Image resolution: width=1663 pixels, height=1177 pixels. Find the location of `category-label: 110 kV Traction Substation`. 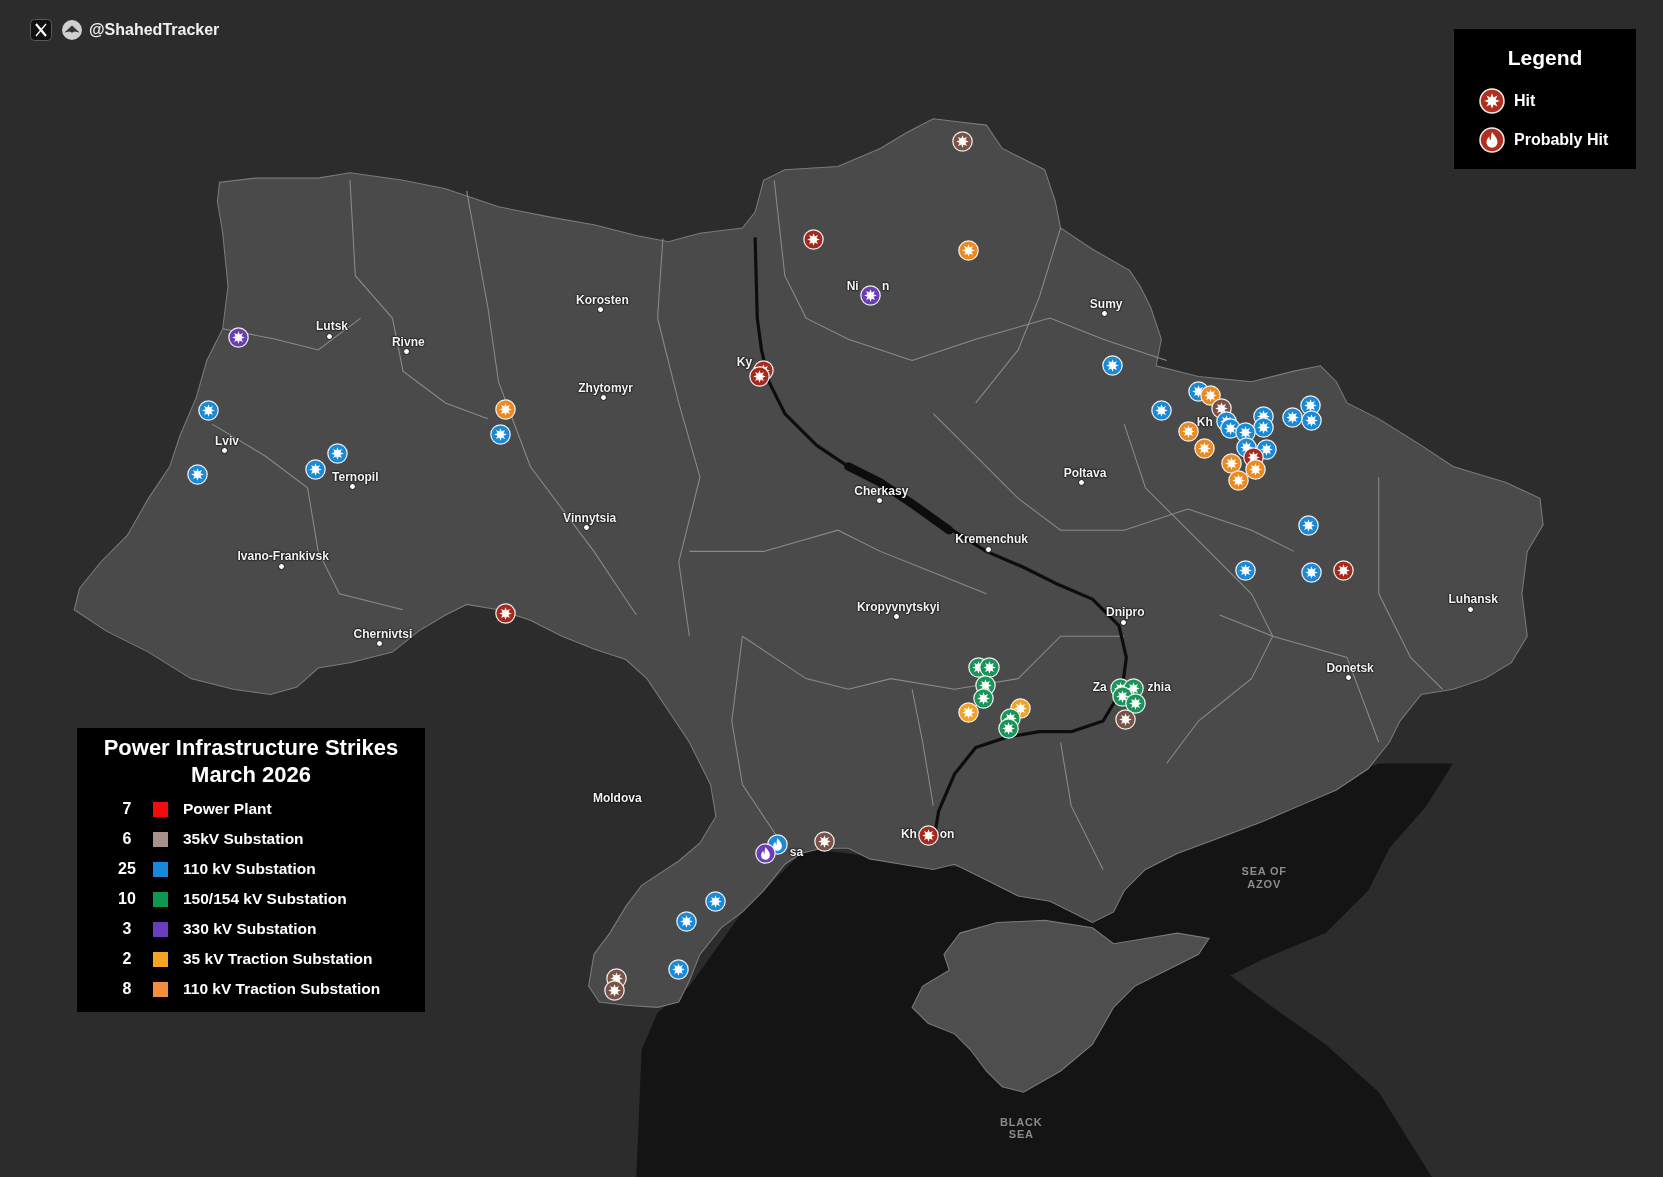

category-label: 110 kV Traction Substation is located at coordinates (282, 989).